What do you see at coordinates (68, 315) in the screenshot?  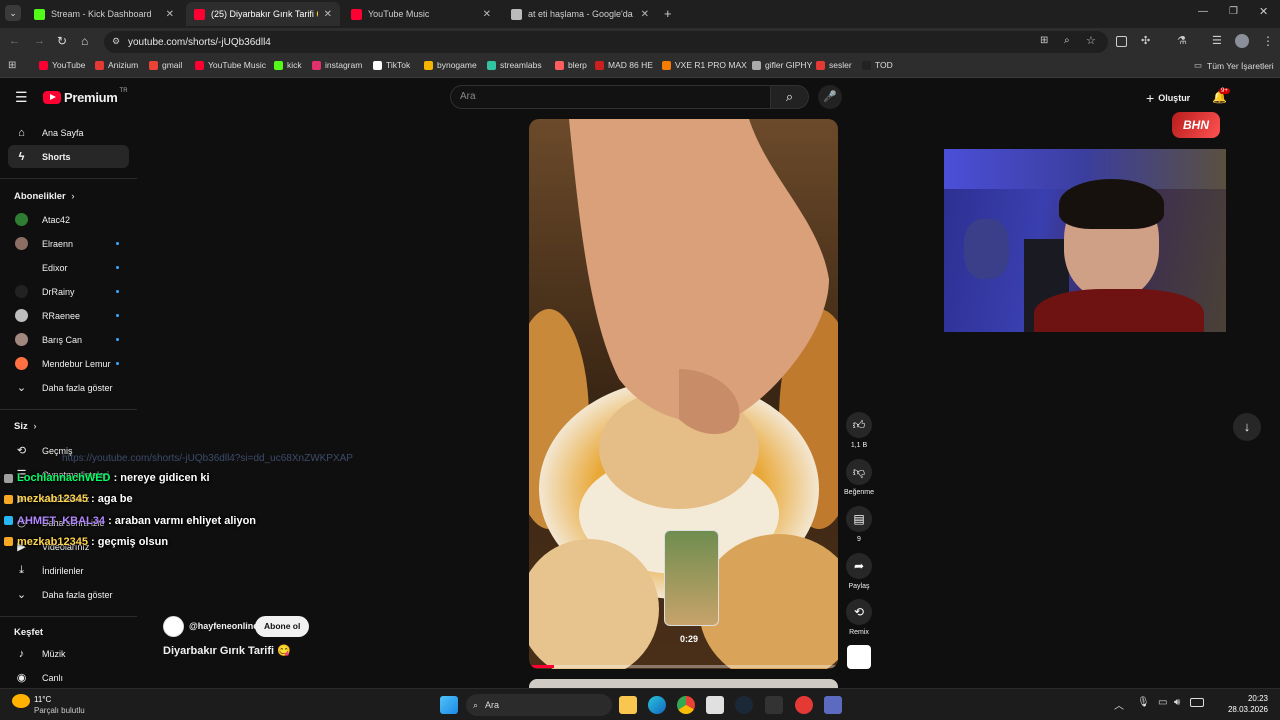 I see `sidebar-subscription-item: RRaenee` at bounding box center [68, 315].